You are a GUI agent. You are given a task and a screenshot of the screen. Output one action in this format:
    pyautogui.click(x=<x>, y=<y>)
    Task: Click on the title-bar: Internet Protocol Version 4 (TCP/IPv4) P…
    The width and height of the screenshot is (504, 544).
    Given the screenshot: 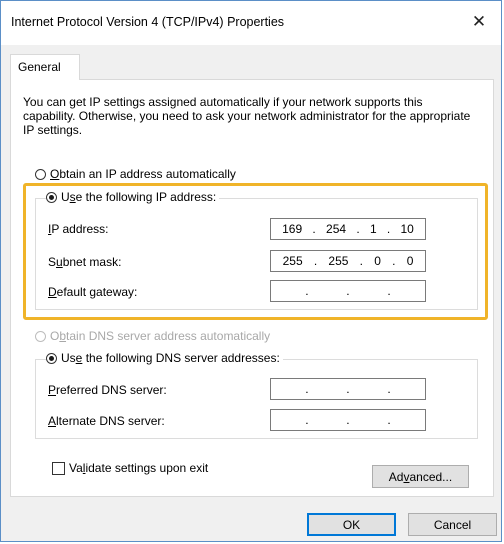 What is the action you would take?
    pyautogui.click(x=251, y=23)
    